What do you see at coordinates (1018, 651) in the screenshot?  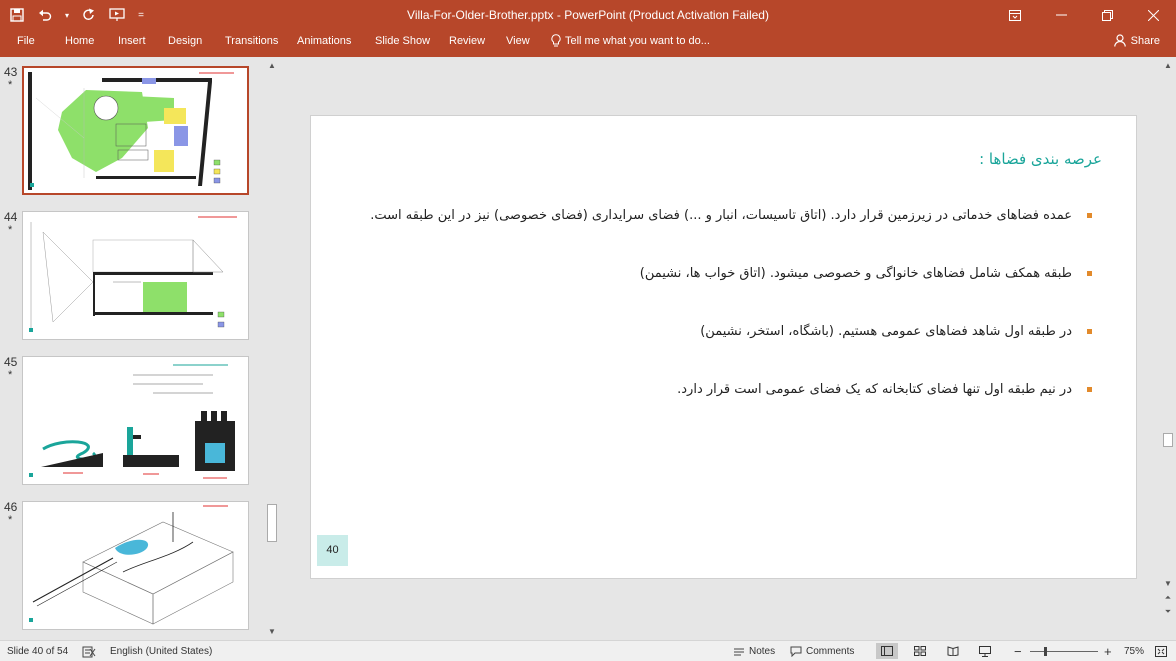 I see `zoom-out-button: −` at bounding box center [1018, 651].